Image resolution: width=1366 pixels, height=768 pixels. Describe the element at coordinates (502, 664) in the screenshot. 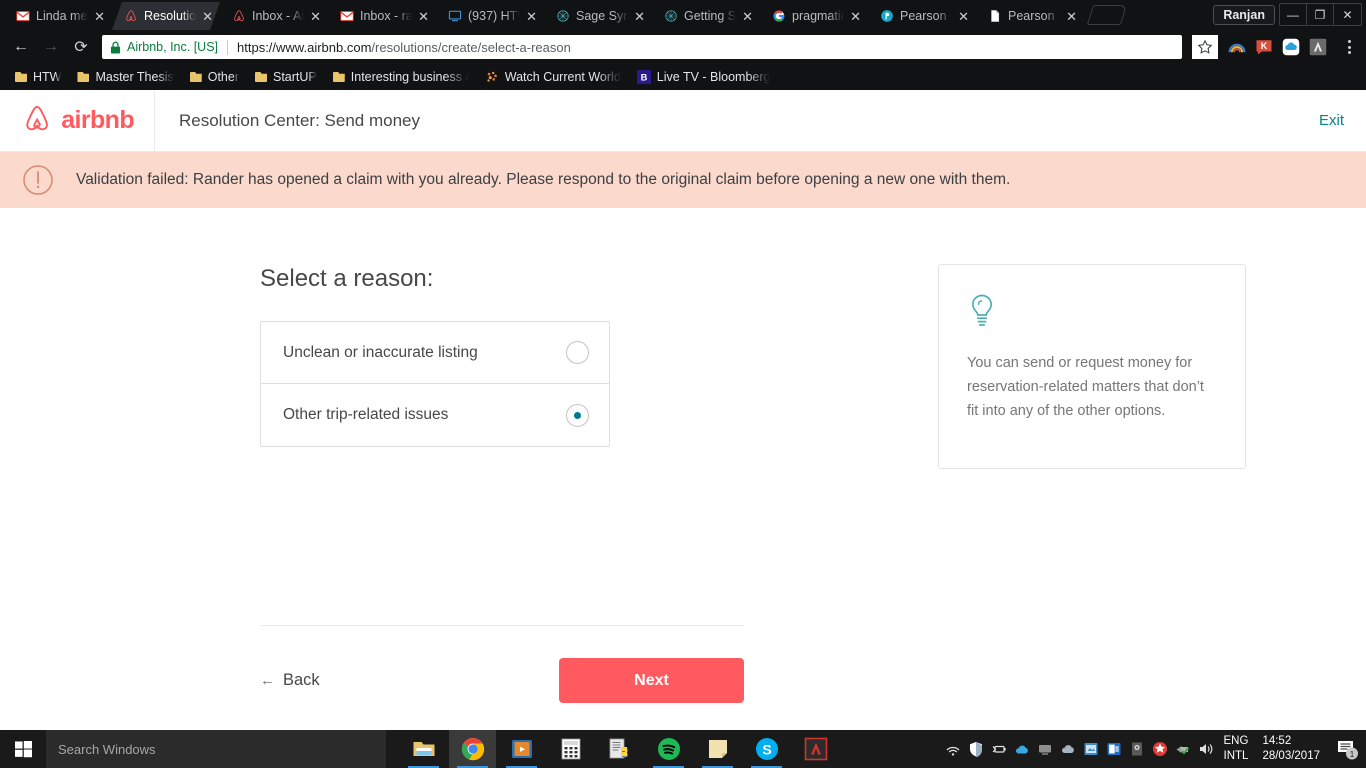

I see `form-footer: ← Back Next` at that location.